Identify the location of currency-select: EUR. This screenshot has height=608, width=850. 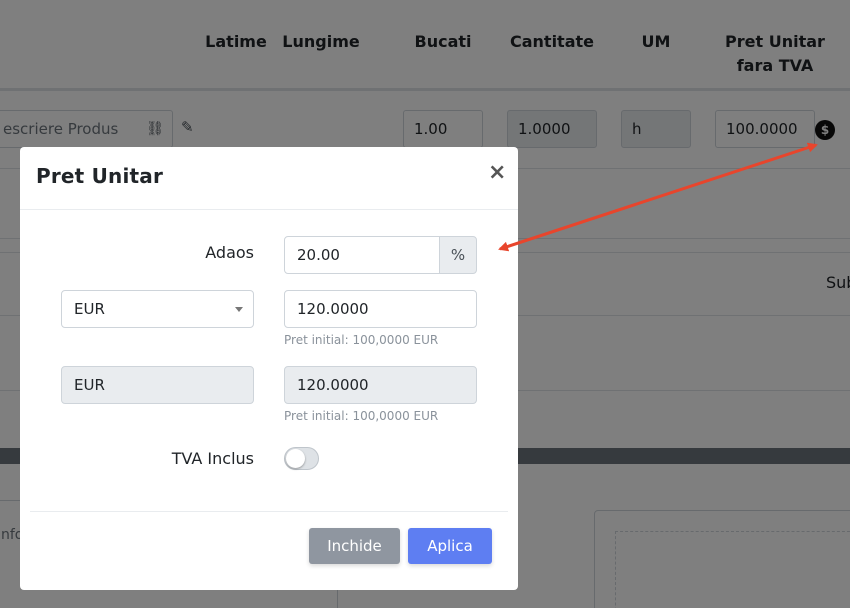
(157, 309).